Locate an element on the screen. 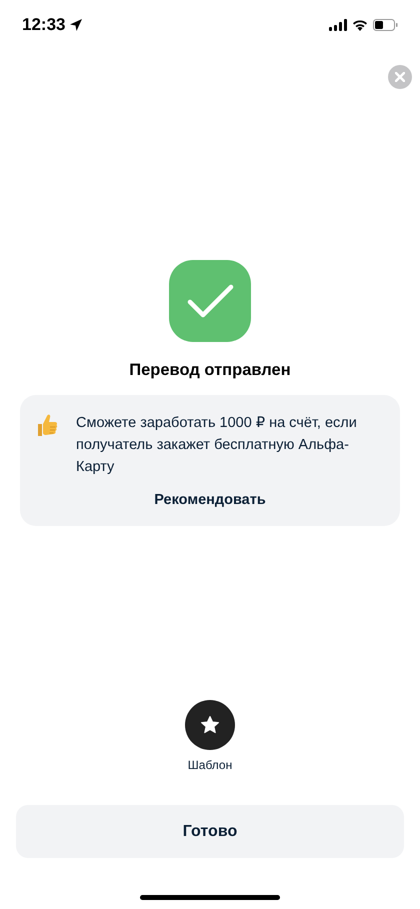 The width and height of the screenshot is (420, 909). close-icon is located at coordinates (400, 77).